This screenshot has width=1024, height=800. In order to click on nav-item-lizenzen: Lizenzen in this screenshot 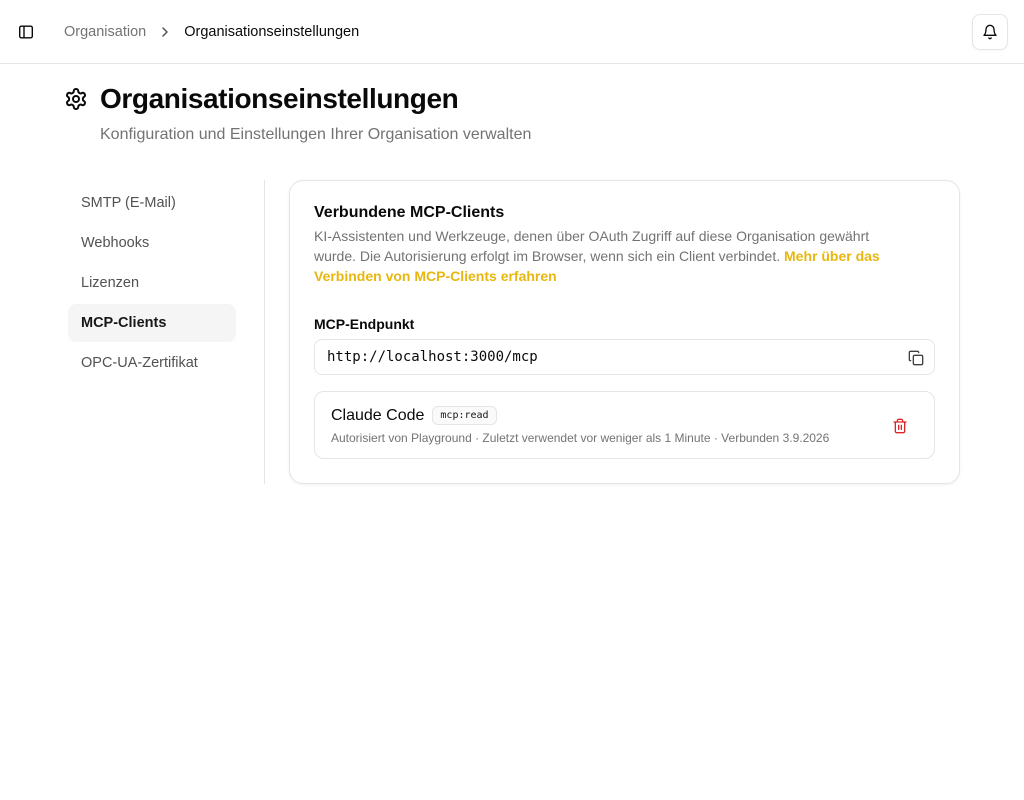, I will do `click(152, 283)`.